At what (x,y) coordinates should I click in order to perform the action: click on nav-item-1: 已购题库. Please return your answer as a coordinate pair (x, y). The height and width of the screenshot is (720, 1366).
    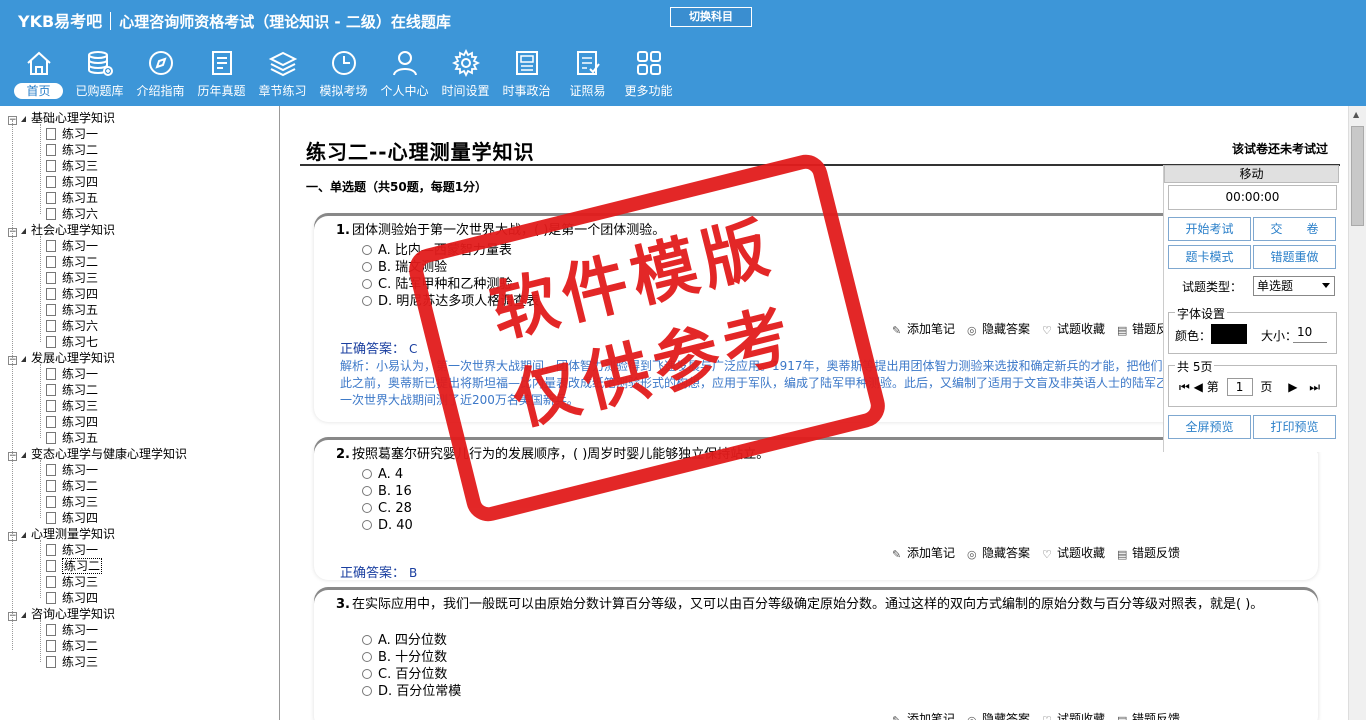
    Looking at the image, I should click on (99, 75).